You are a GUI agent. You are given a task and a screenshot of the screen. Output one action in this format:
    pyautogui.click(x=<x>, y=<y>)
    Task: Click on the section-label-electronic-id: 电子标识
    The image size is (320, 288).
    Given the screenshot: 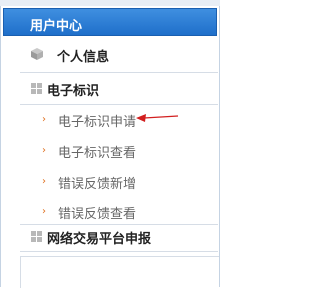 What is the action you would take?
    pyautogui.click(x=73, y=89)
    